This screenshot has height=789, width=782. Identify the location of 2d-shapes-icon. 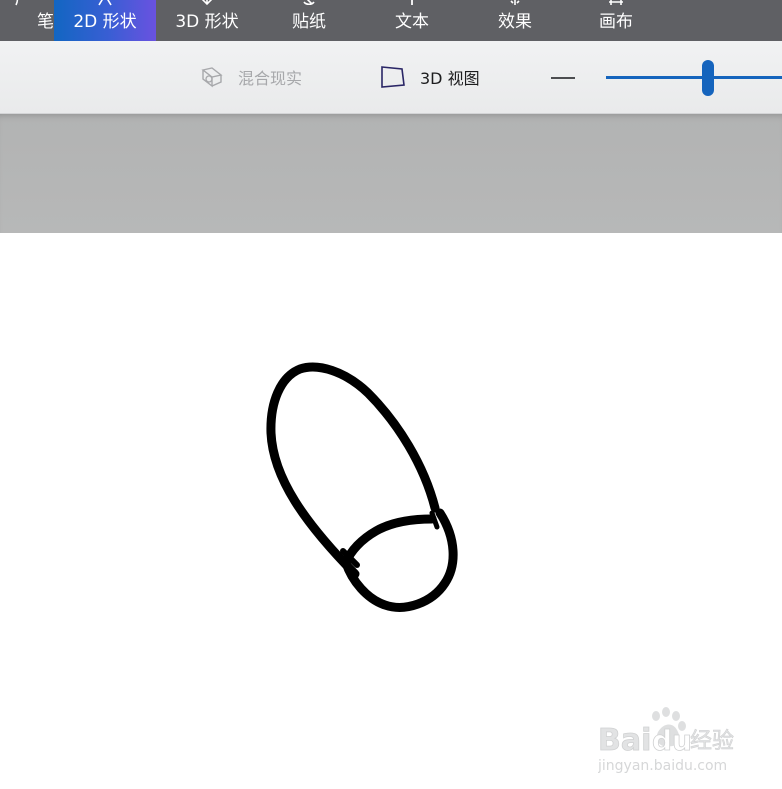
(105, 3).